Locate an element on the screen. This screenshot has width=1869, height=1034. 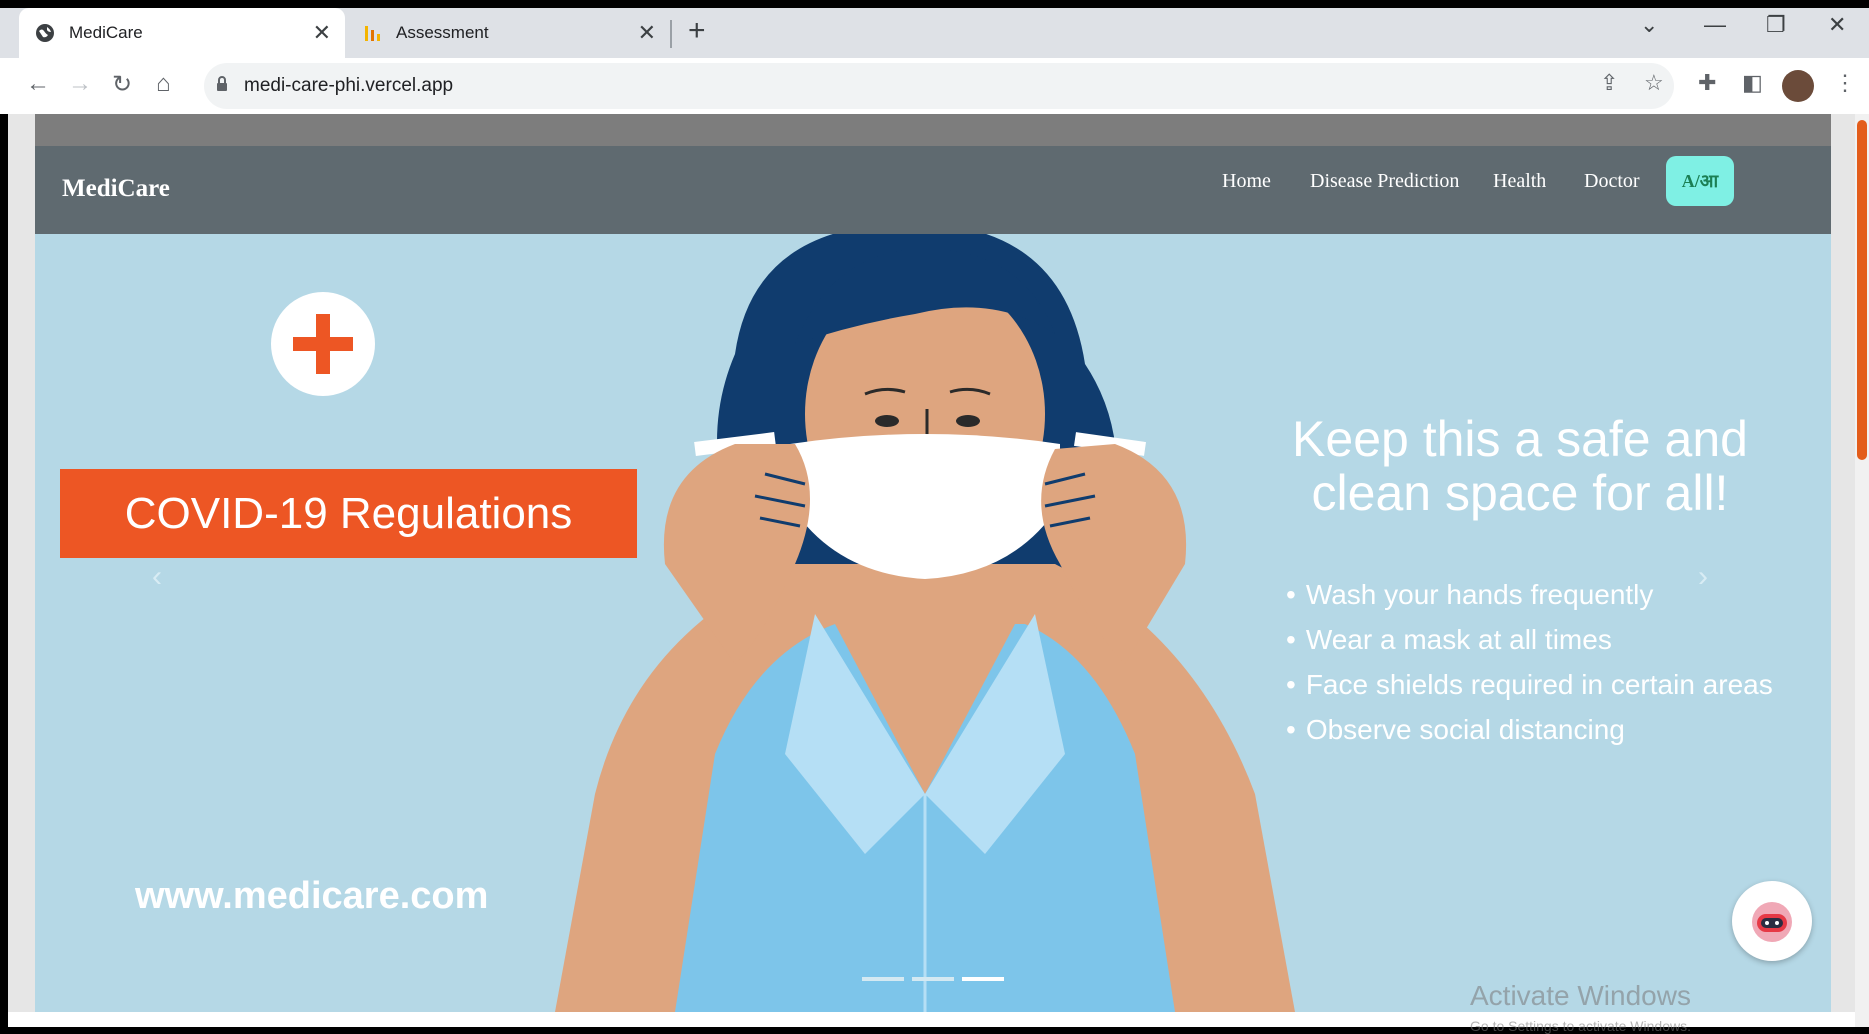
carousel-next-icon: › is located at coordinates (1703, 577).